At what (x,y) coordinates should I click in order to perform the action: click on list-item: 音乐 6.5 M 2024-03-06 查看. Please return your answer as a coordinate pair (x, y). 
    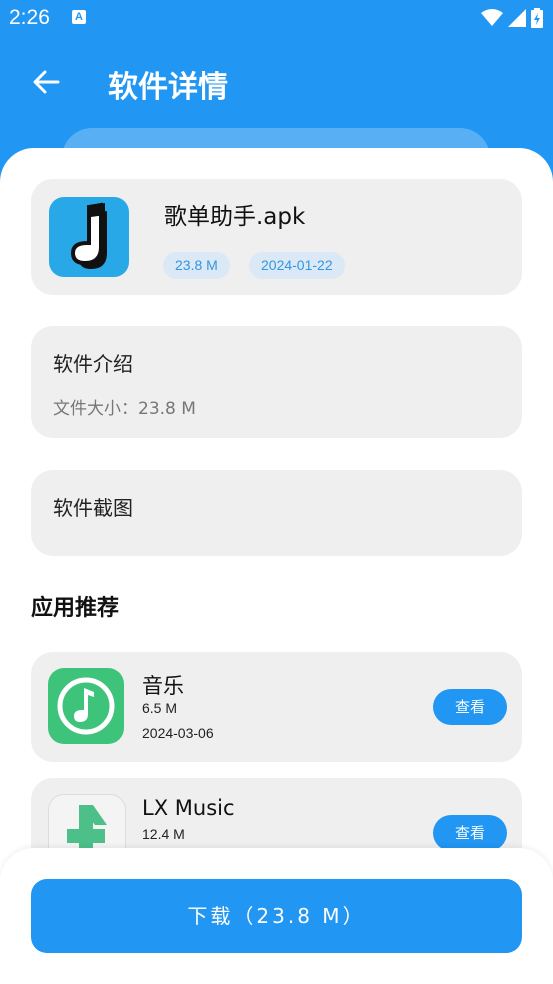
    Looking at the image, I should click on (276, 707).